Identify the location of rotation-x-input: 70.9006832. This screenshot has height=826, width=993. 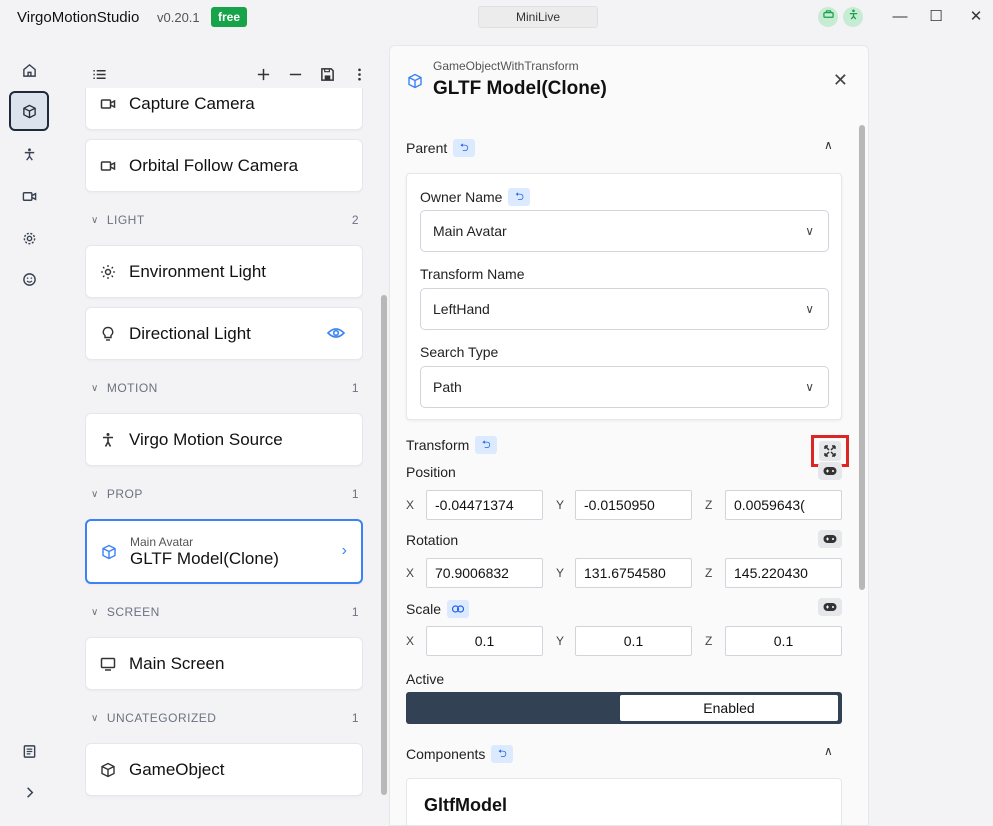
(484, 573).